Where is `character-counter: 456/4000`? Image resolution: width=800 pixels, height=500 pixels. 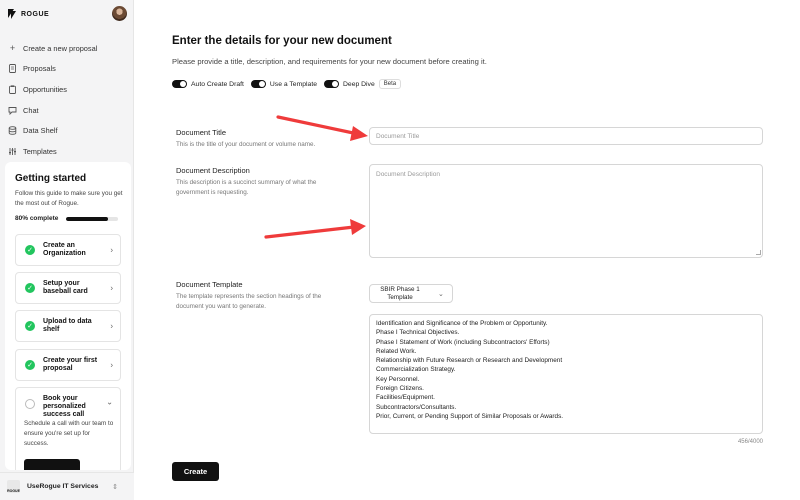
character-counter: 456/4000 is located at coordinates (750, 442).